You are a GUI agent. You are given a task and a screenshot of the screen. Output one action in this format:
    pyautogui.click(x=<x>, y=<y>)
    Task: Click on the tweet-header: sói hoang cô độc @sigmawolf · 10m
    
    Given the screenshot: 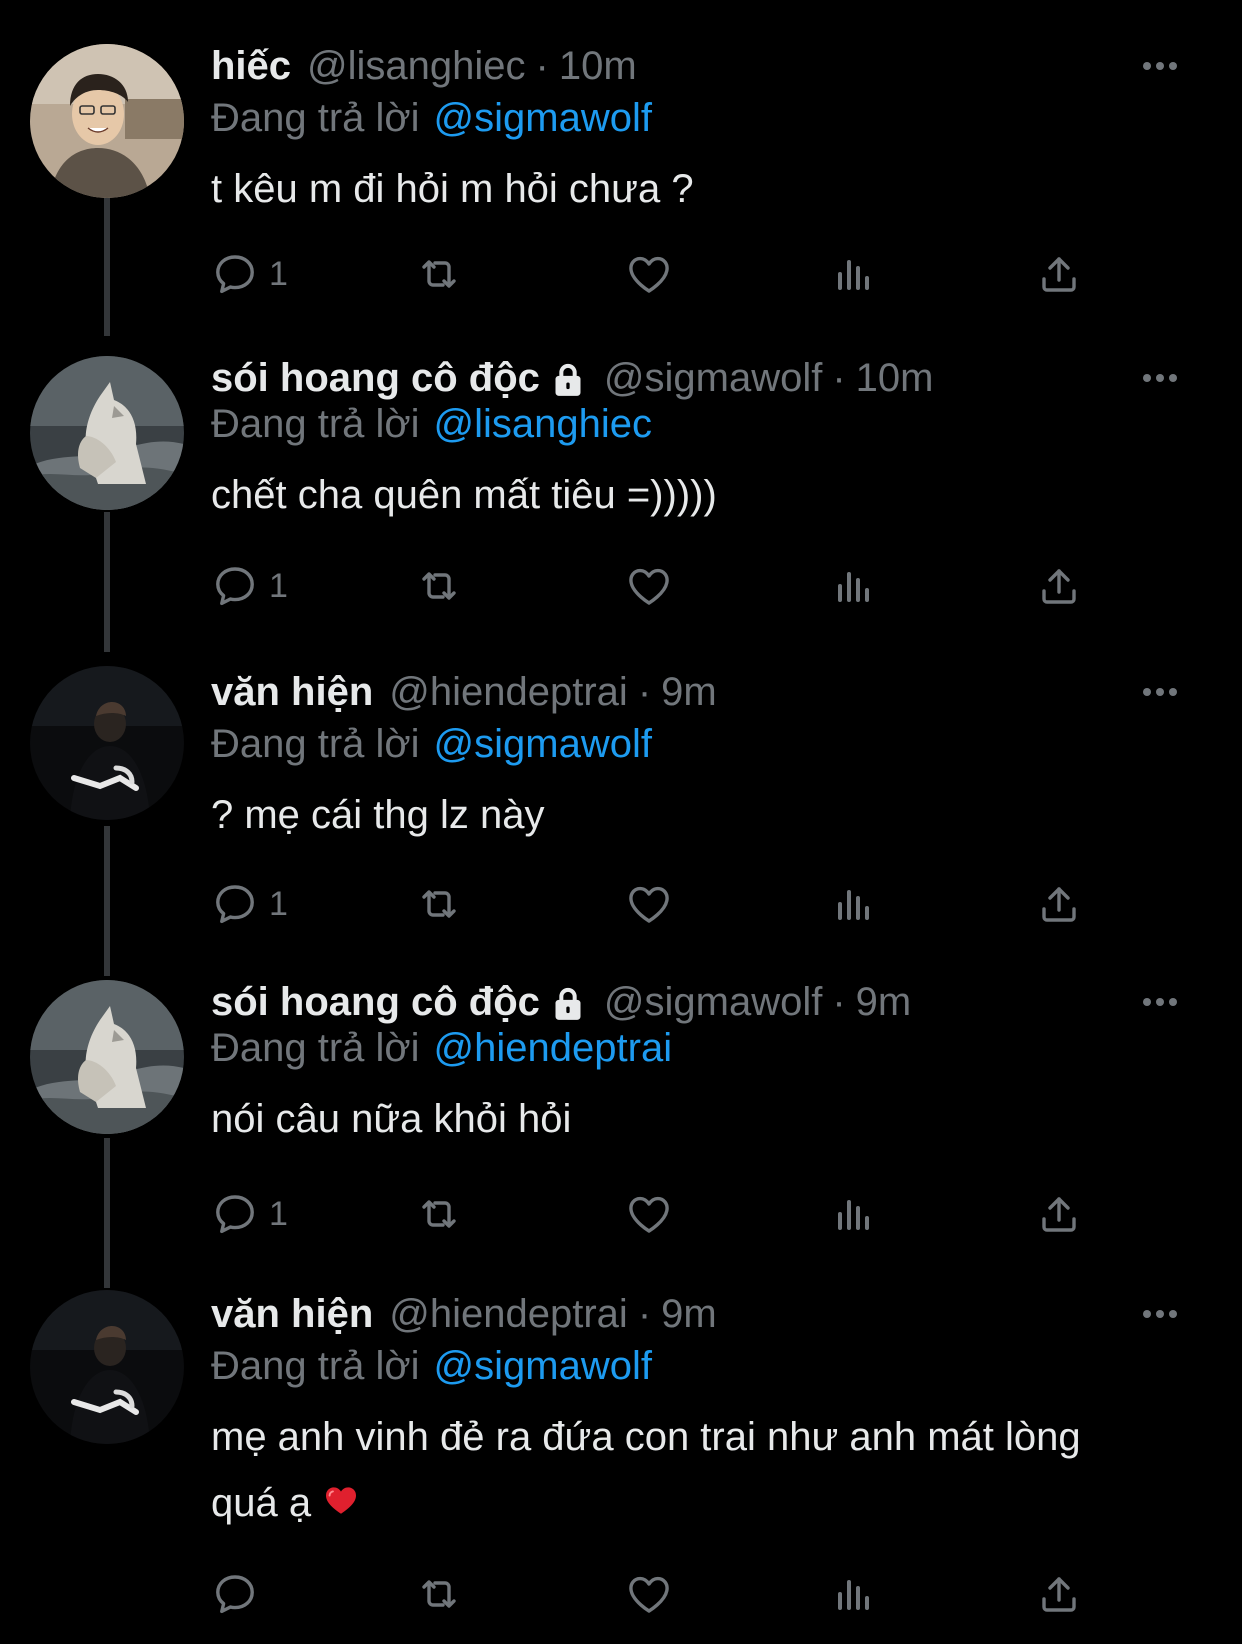 What is the action you would take?
    pyautogui.click(x=696, y=378)
    